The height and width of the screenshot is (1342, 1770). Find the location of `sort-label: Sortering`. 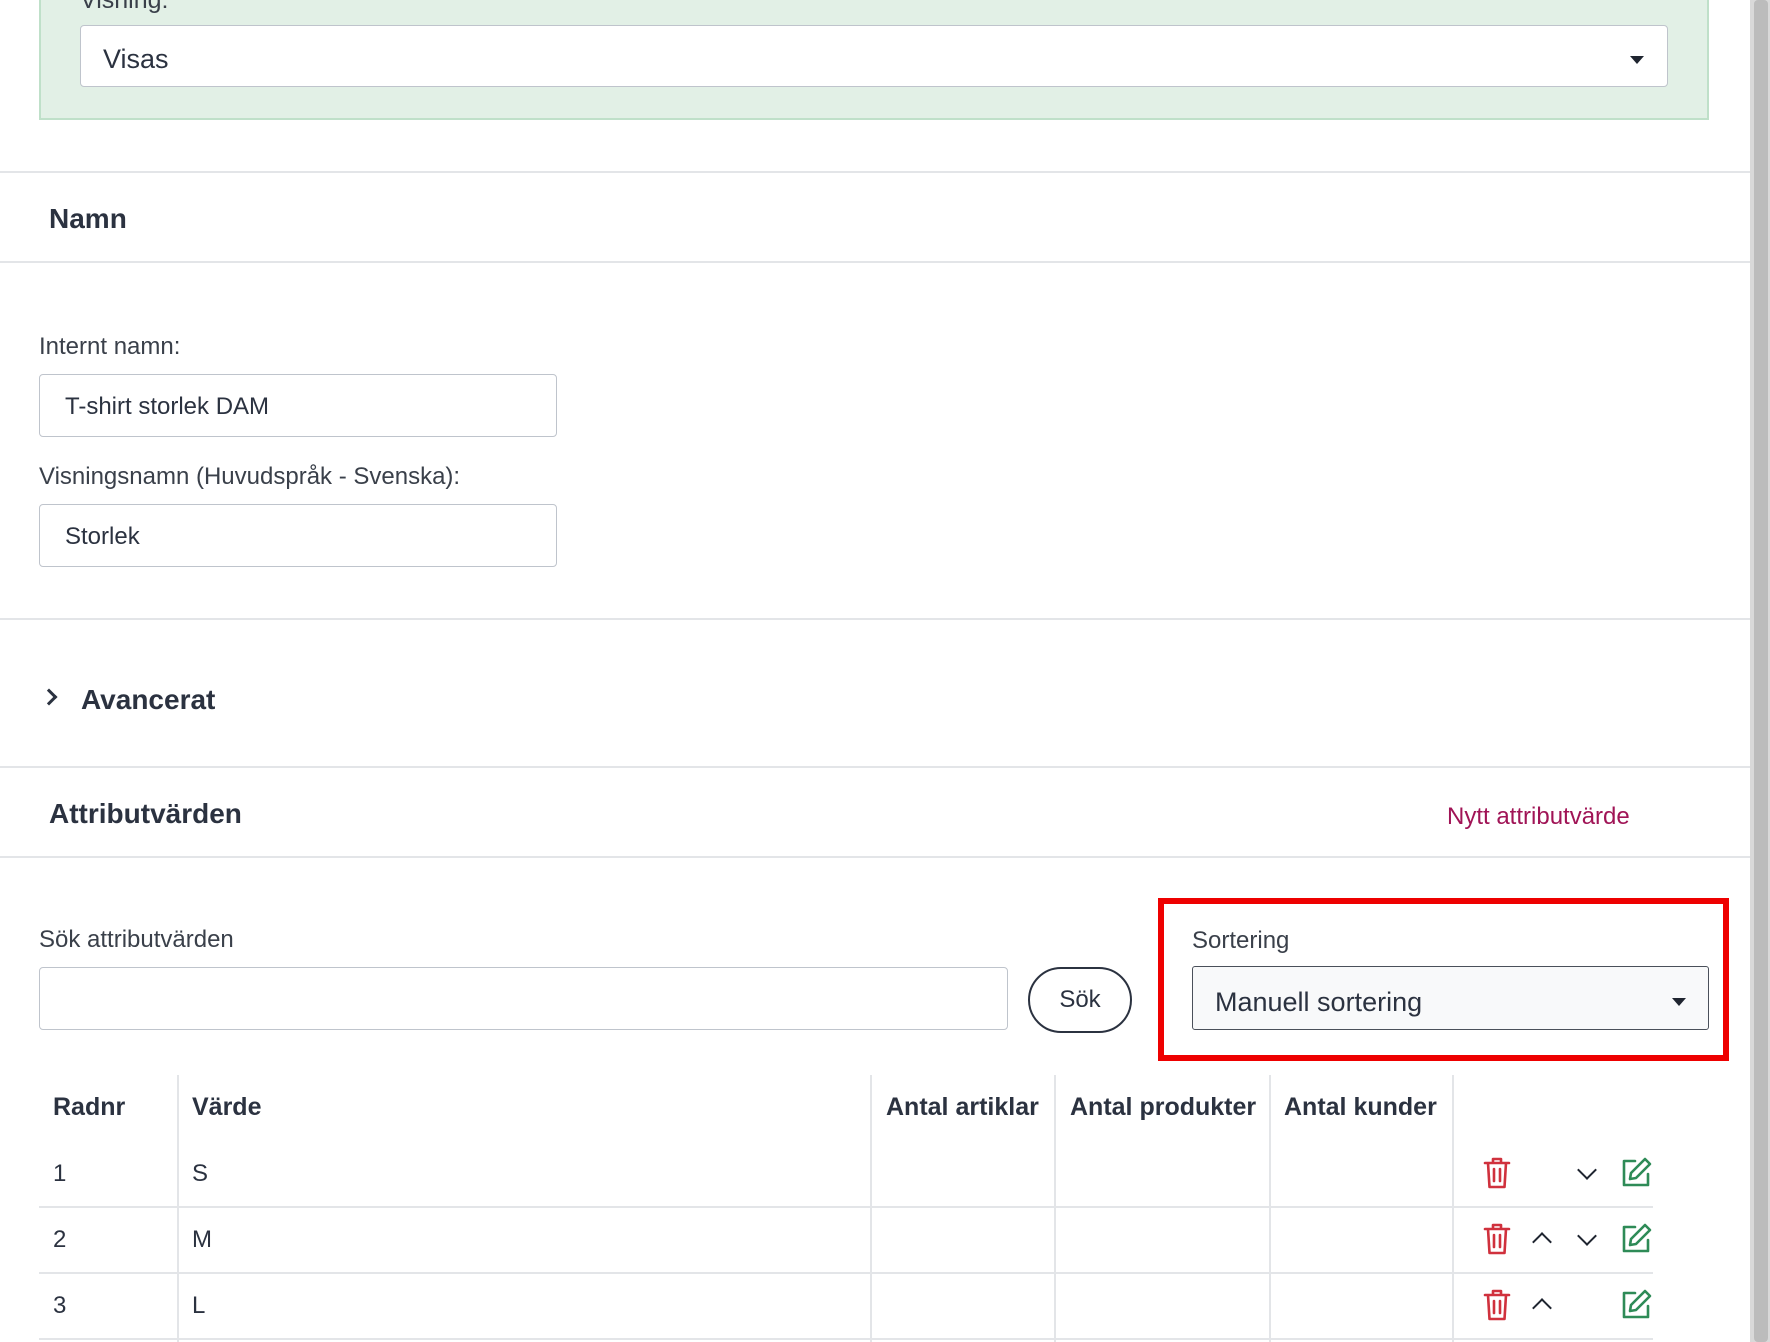

sort-label: Sortering is located at coordinates (1241, 940).